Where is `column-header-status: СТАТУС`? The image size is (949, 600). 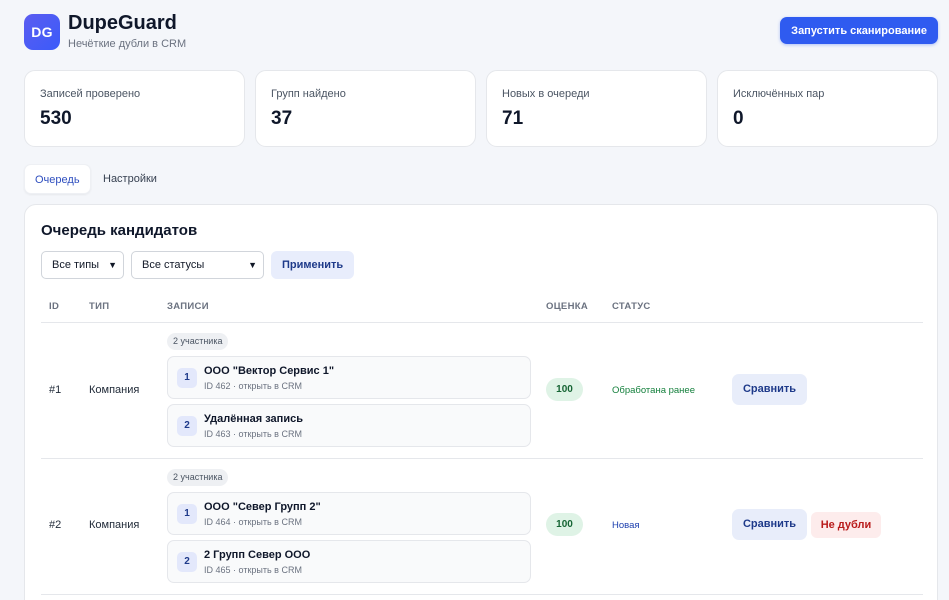 column-header-status: СТАТУС is located at coordinates (631, 306).